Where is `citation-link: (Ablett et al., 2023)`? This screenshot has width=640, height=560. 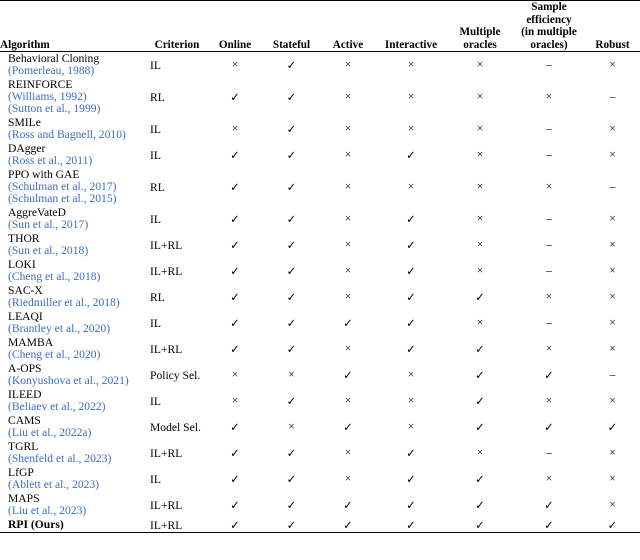 citation-link: (Ablett et al., 2023) is located at coordinates (77, 485).